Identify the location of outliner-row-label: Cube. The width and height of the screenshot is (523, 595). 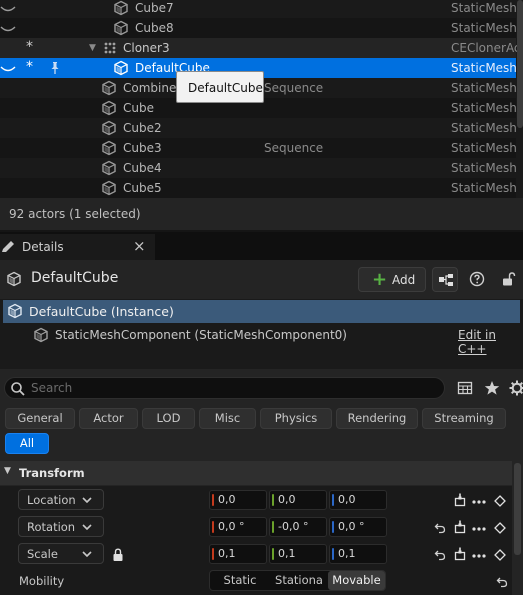
(138, 108).